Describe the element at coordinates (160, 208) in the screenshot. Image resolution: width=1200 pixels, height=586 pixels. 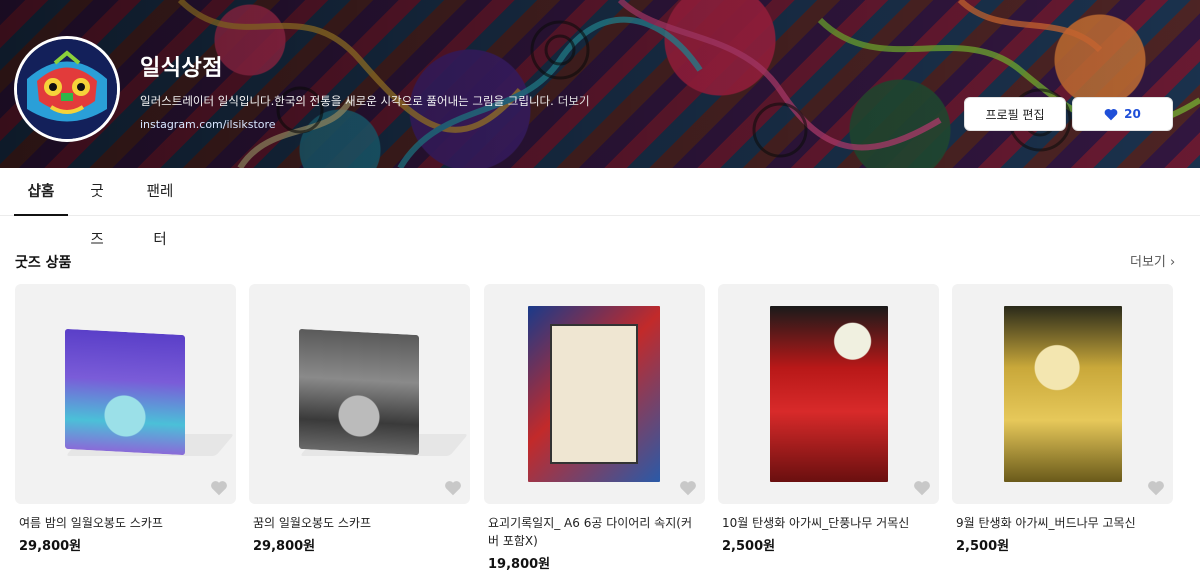
I see `tab-fan-letter: 팬레터` at that location.